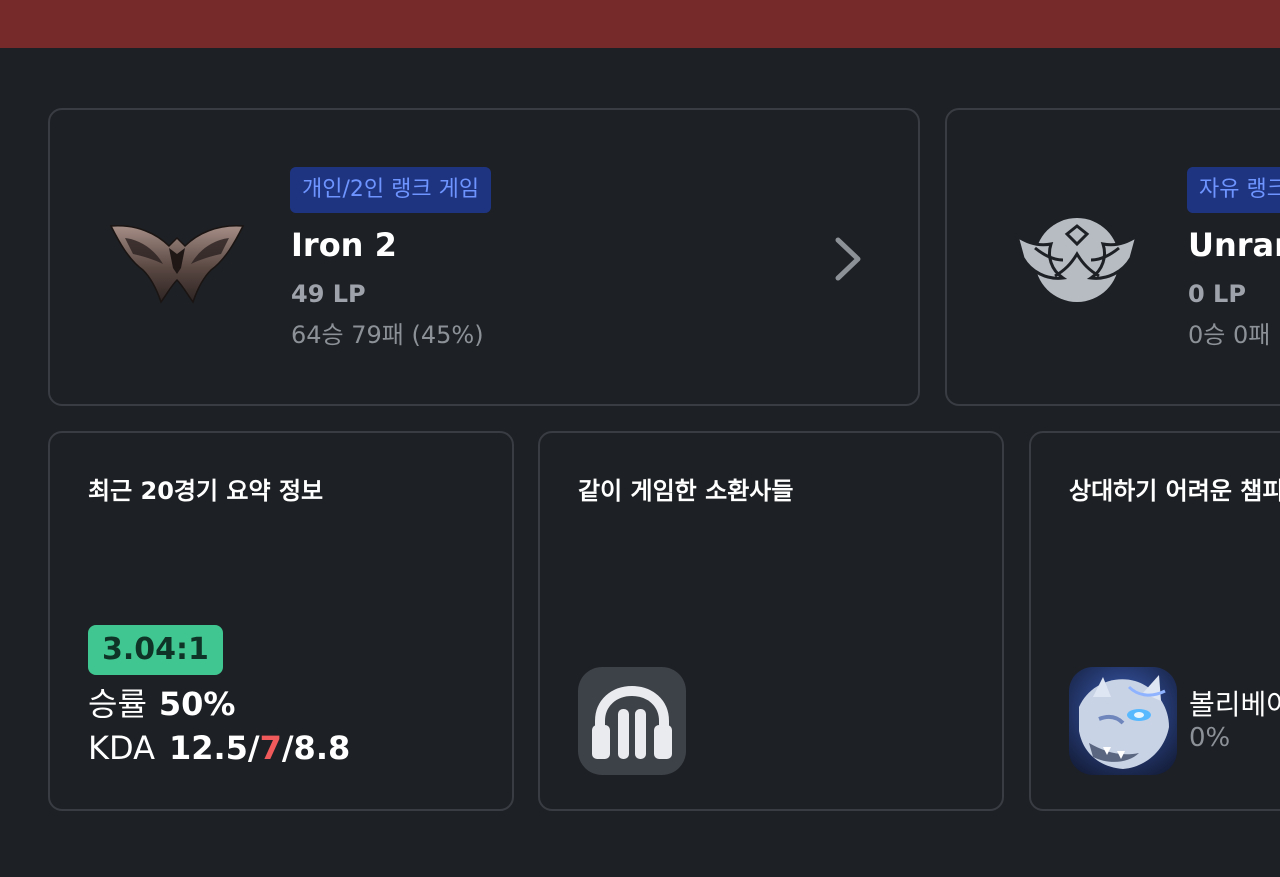 This screenshot has width=1280, height=877. I want to click on kda-label: KDA, so click(121, 748).